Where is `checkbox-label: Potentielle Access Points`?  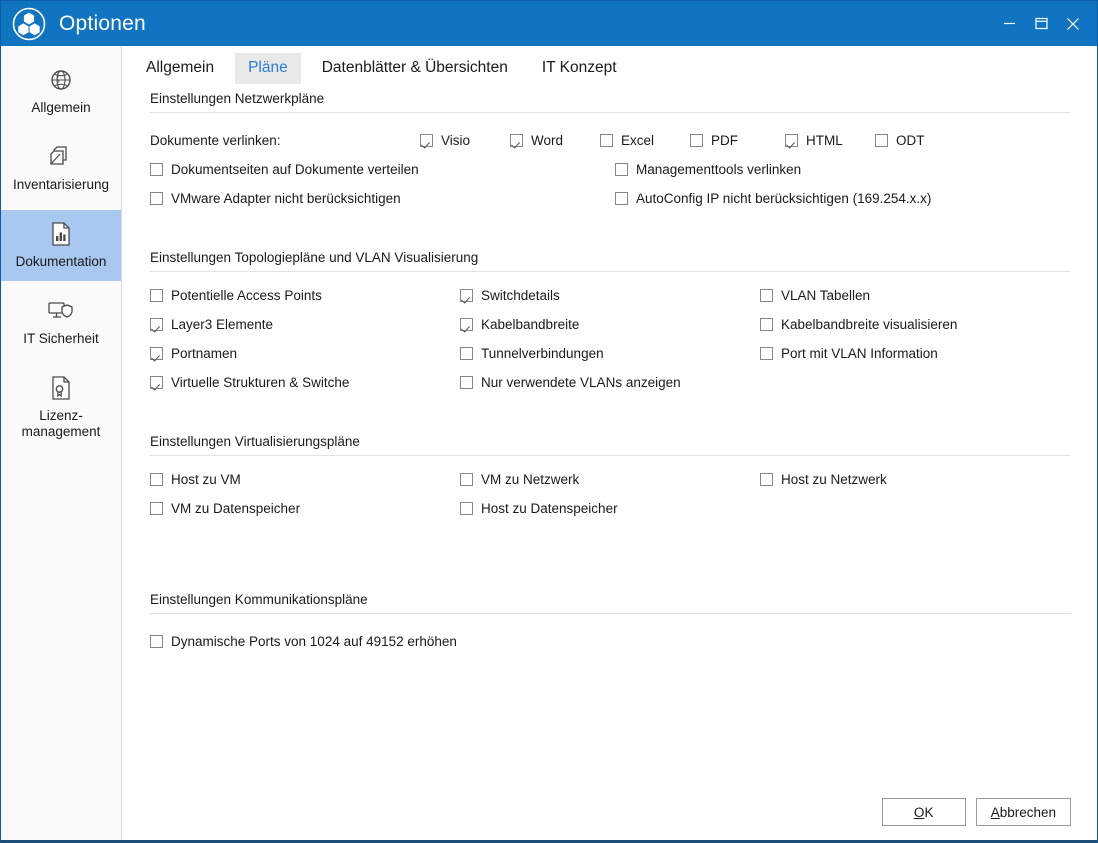
checkbox-label: Potentielle Access Points is located at coordinates (246, 295).